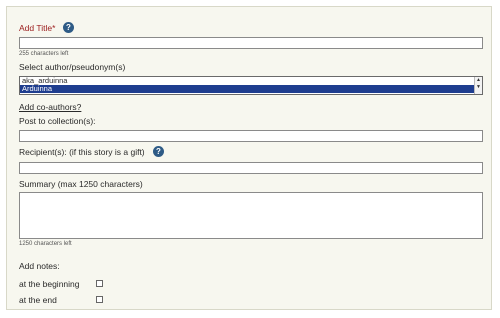  I want to click on notes-beginning-label: at the beginning, so click(49, 284).